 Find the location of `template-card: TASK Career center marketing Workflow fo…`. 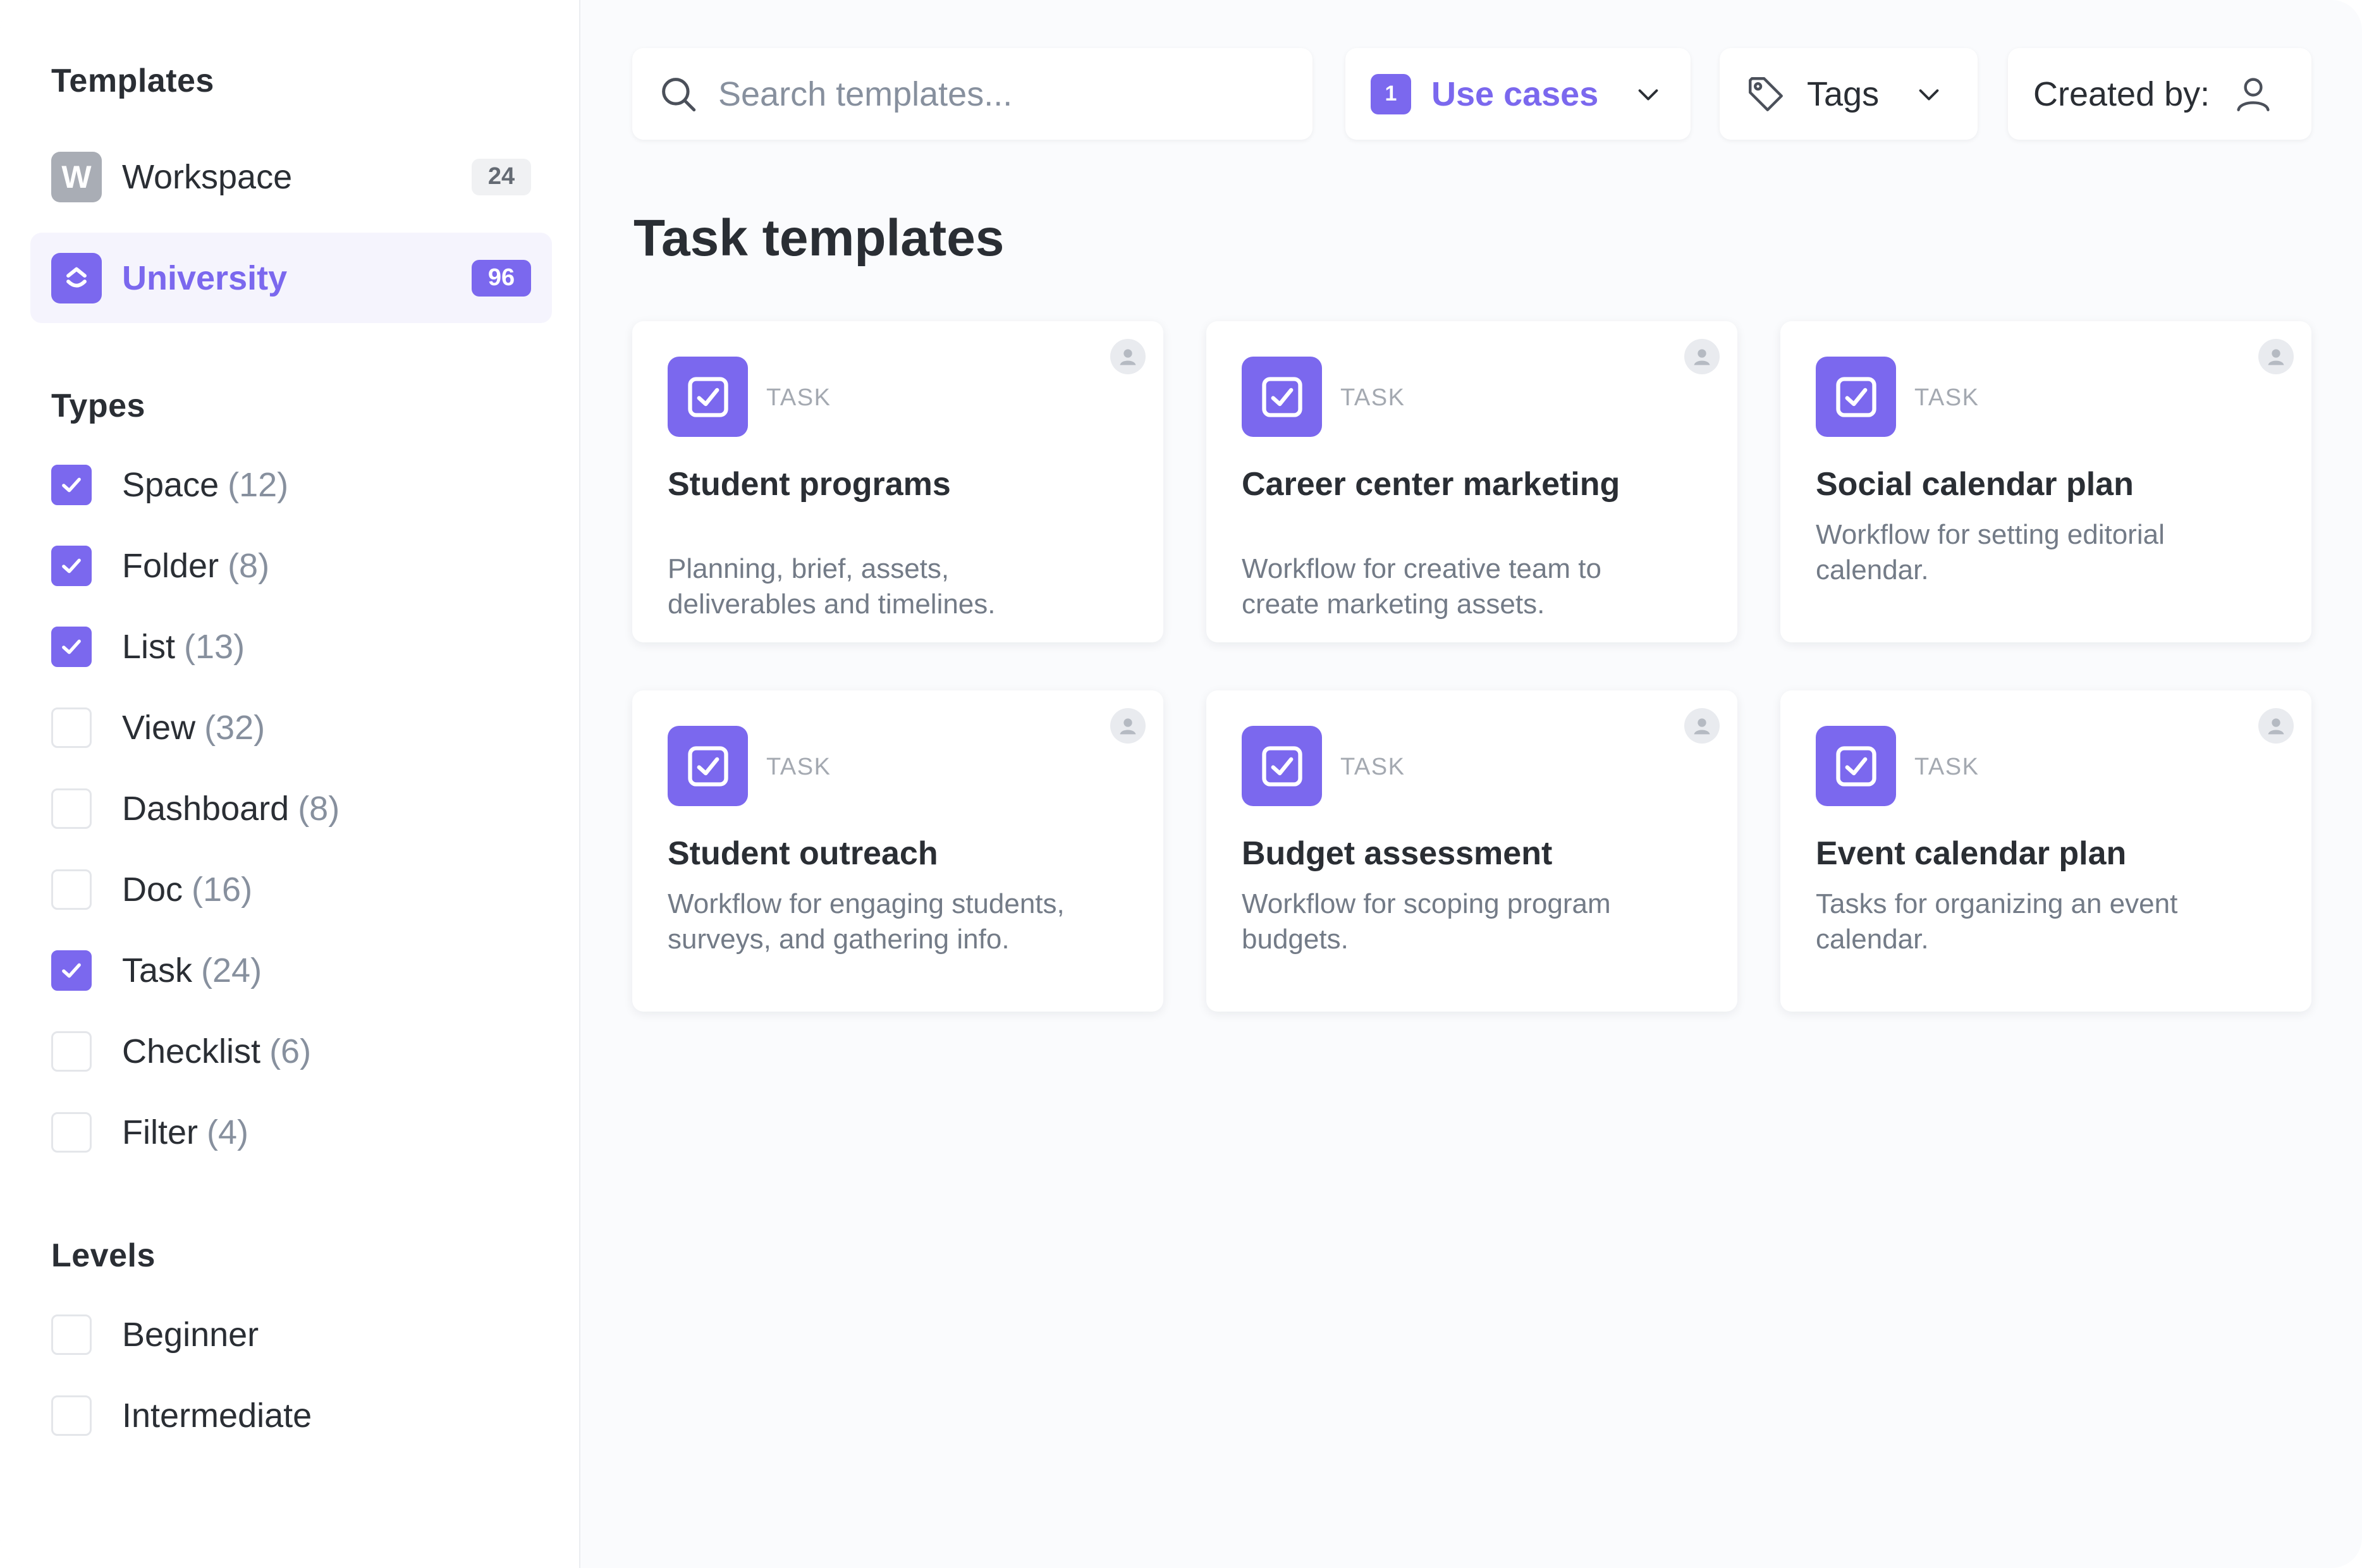

template-card: TASK Career center marketing Workflow fo… is located at coordinates (1471, 481).